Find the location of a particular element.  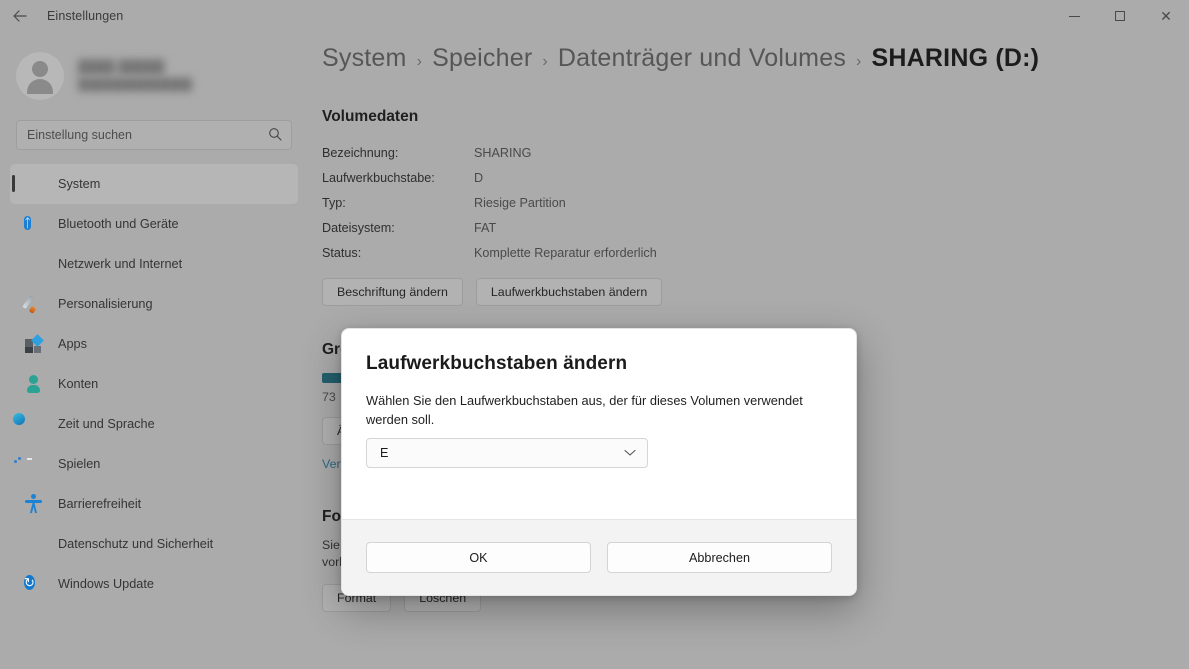

minimize-icon is located at coordinates (1074, 16).